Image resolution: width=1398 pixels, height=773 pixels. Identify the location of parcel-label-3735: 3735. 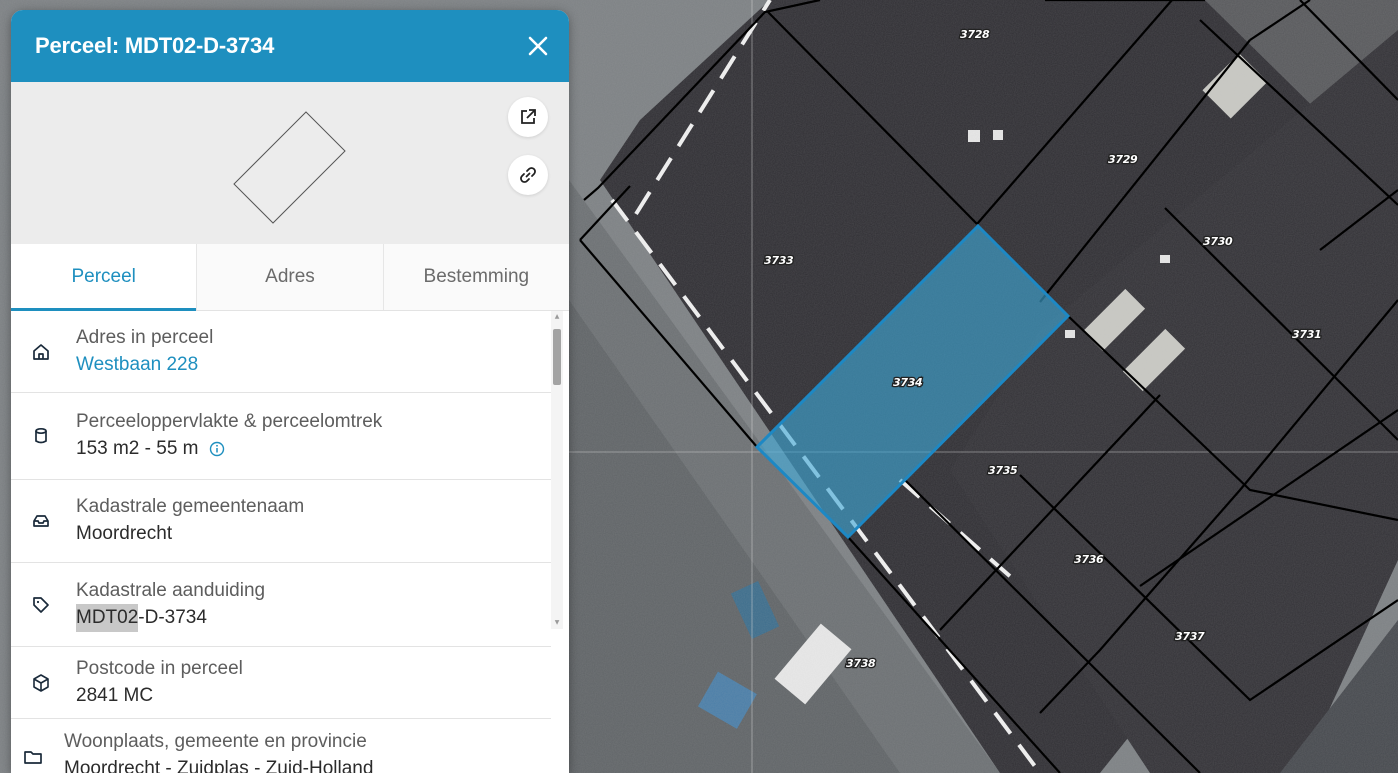
(1003, 470).